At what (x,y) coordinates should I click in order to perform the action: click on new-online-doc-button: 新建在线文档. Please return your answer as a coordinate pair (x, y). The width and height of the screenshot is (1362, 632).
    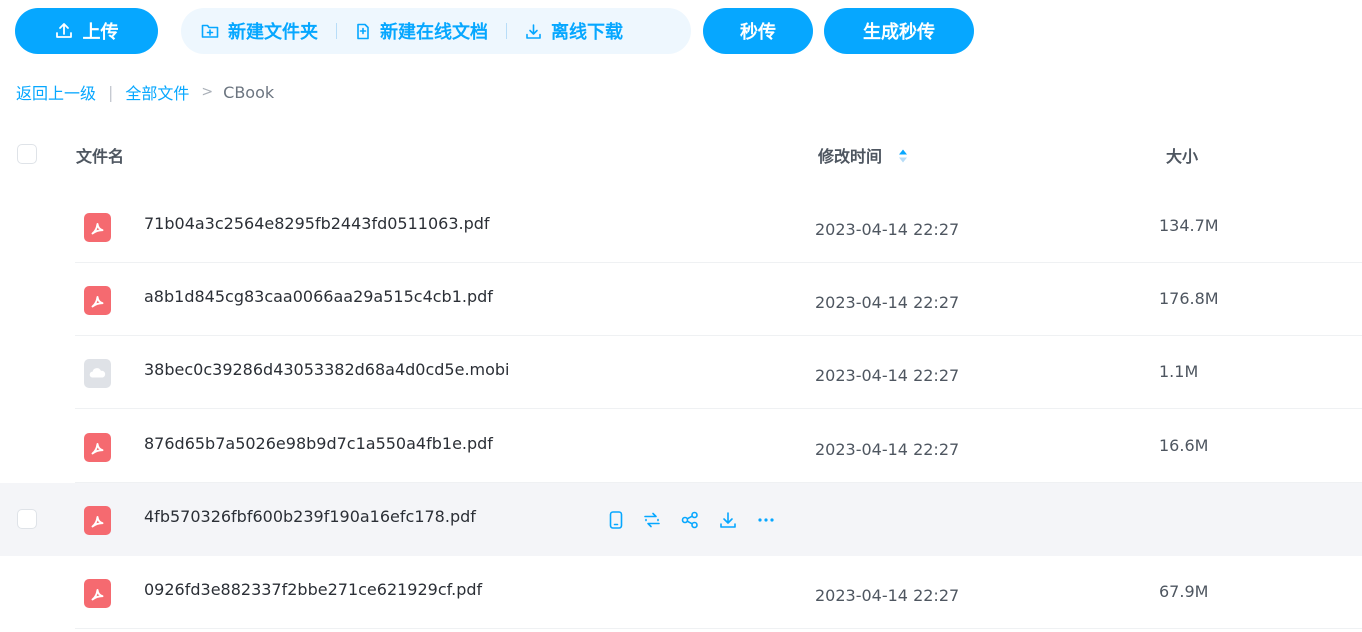
    Looking at the image, I should click on (421, 31).